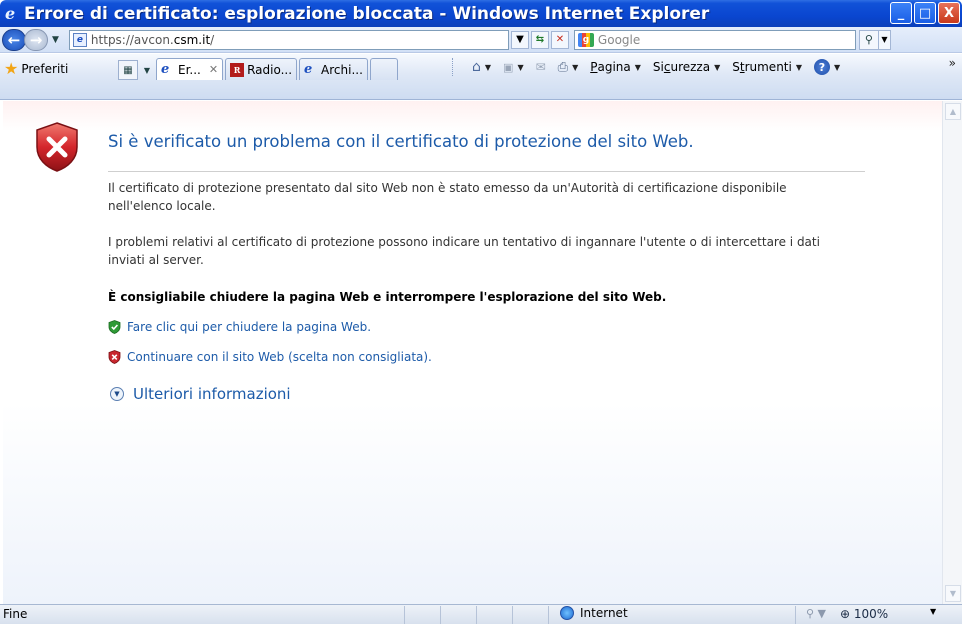 The image size is (962, 624). Describe the element at coordinates (481, 614) in the screenshot. I see `status-bar: Fine Internet ⚲ ▼ ⊕ 100% ▼` at that location.